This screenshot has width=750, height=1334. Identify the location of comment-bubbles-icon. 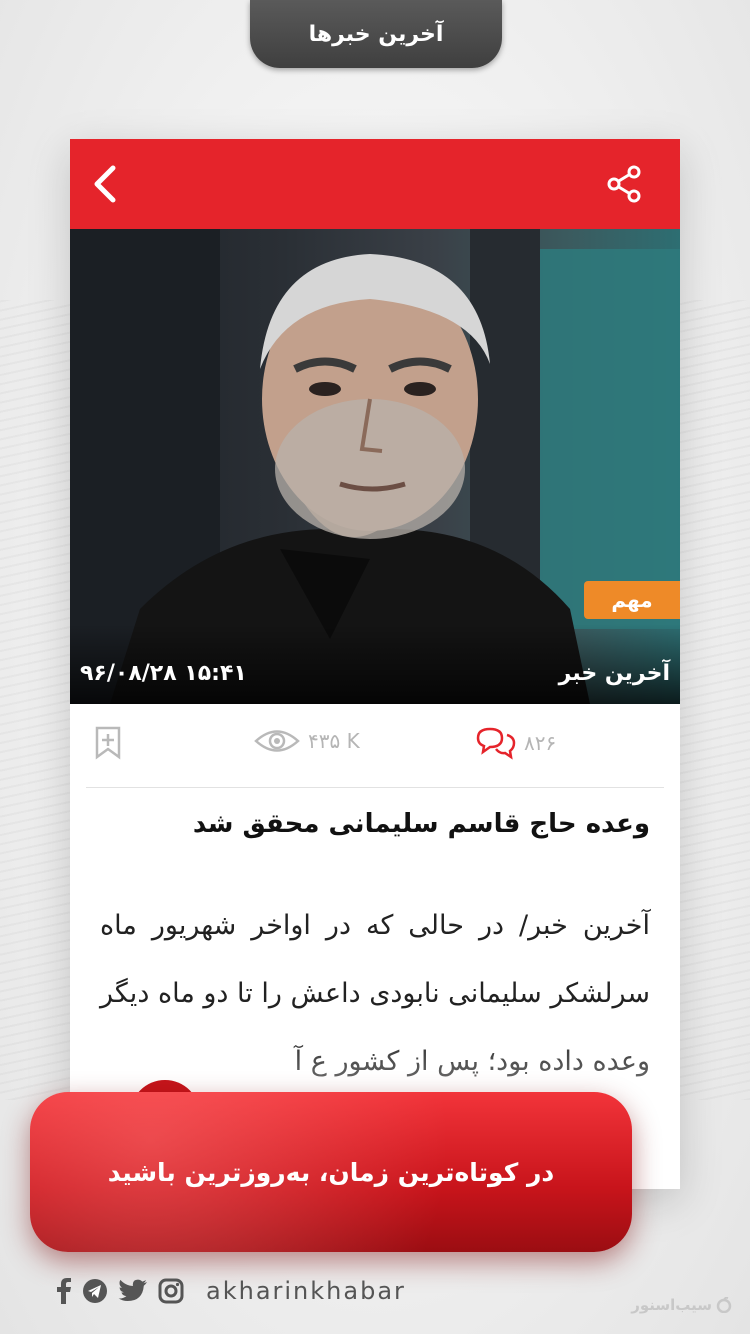
(496, 743).